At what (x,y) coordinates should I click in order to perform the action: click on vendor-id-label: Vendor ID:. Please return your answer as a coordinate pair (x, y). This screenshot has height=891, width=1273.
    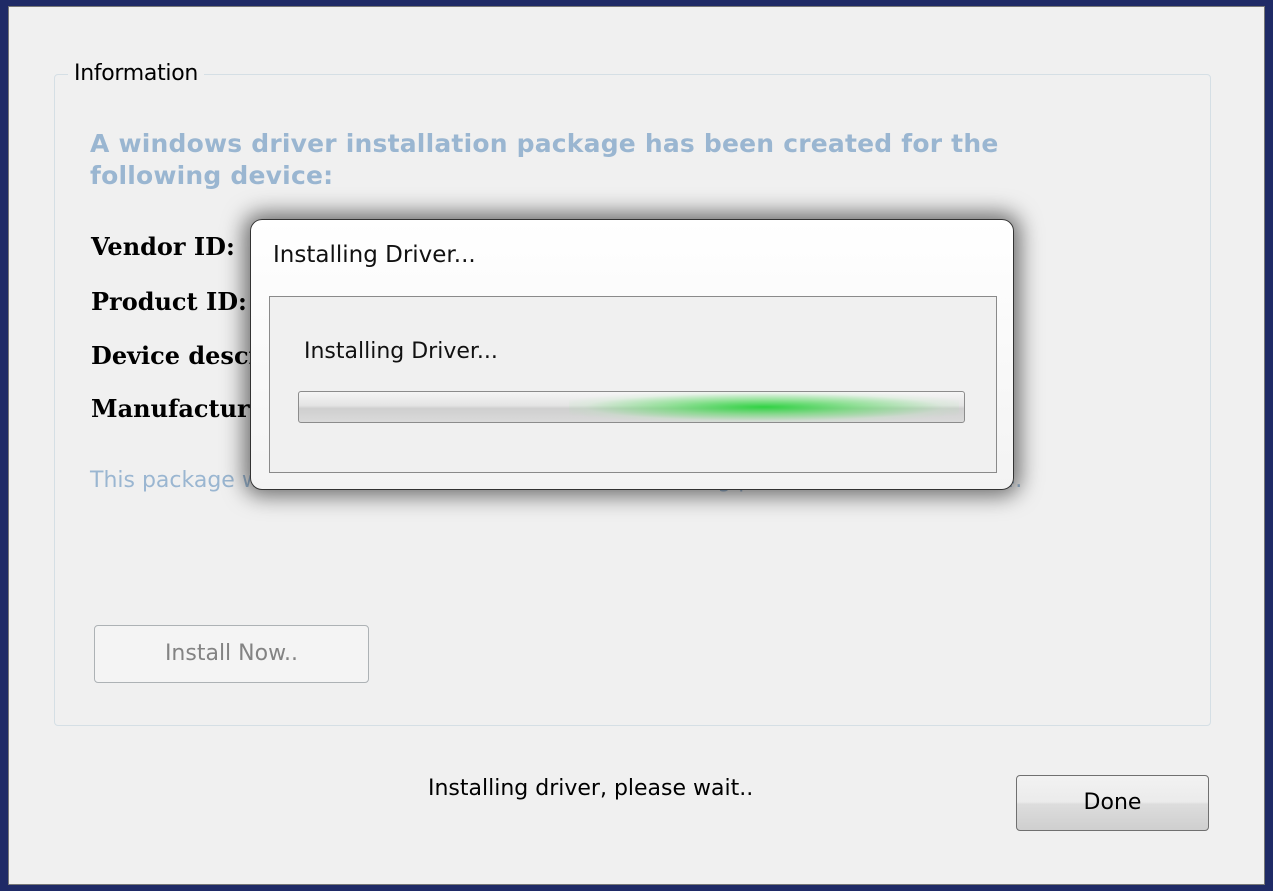
    Looking at the image, I should click on (163, 246).